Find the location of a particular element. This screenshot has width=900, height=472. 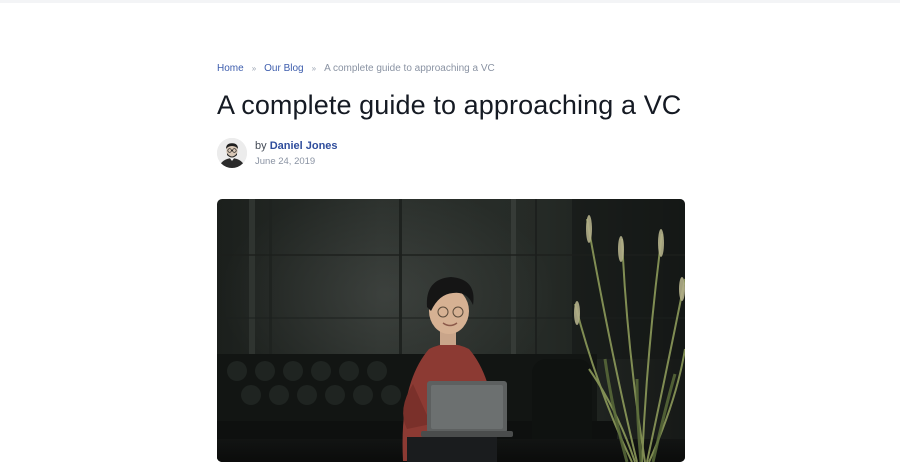

breadcrumb-home-link: Home is located at coordinates (230, 68).